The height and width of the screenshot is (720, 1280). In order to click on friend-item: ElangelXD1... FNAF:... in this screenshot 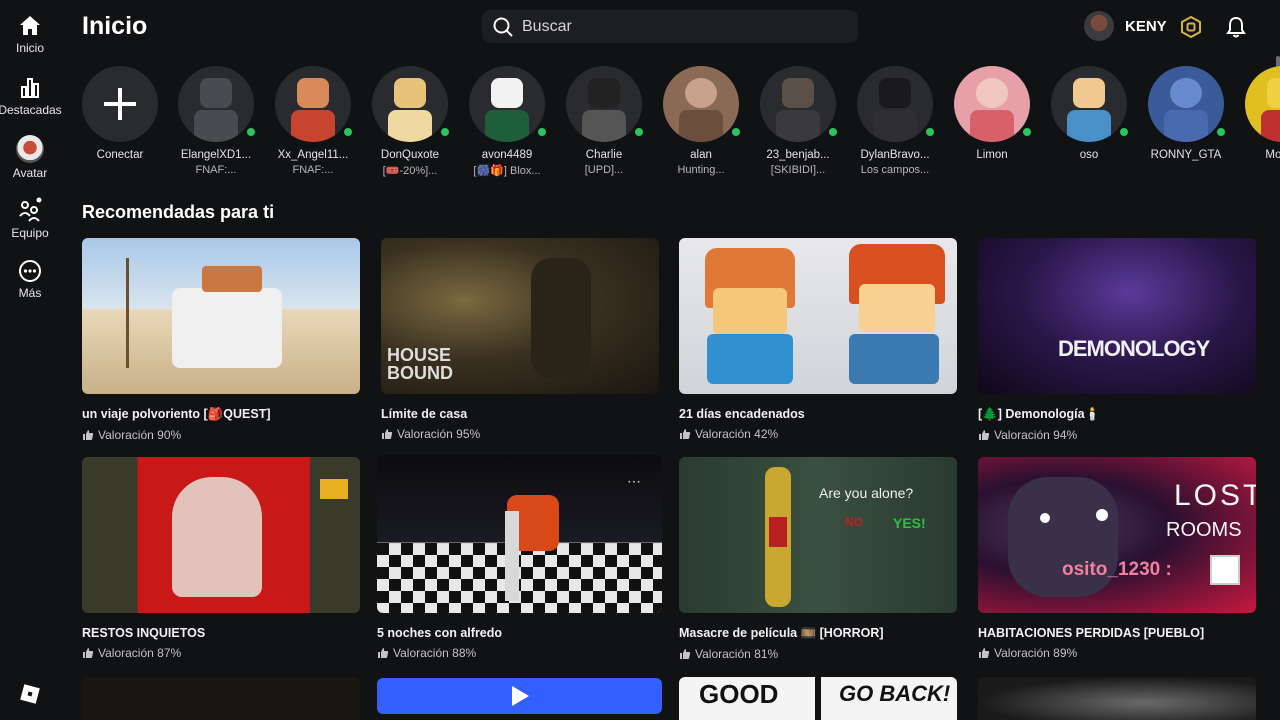, I will do `click(216, 121)`.